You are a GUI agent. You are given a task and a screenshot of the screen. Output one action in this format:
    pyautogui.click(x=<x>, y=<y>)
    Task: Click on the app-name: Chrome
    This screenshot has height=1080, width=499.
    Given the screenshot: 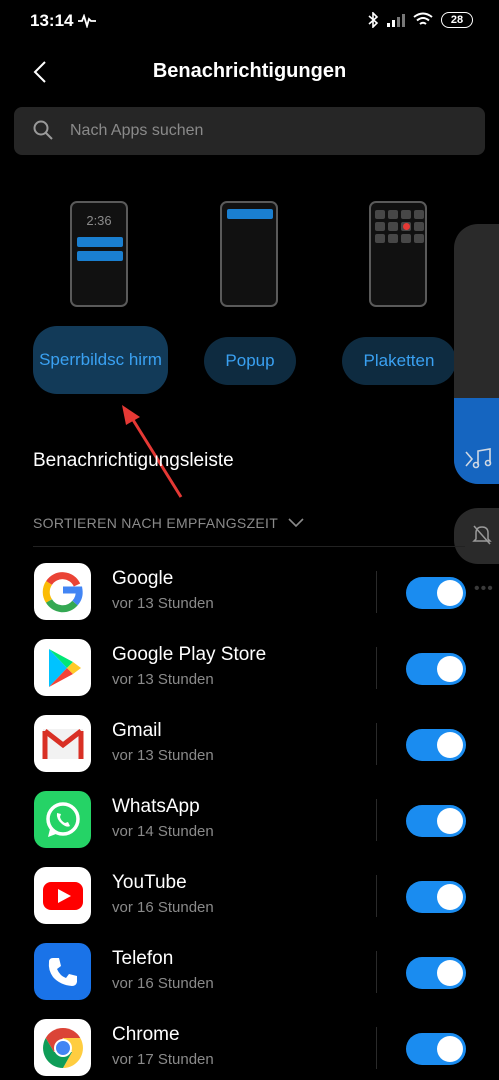 What is the action you would take?
    pyautogui.click(x=146, y=1034)
    